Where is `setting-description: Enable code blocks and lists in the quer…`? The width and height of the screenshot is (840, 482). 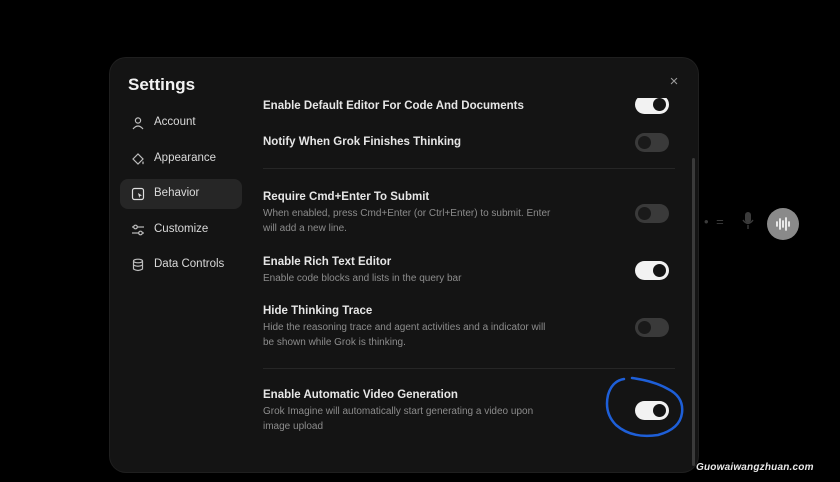
setting-description: Enable code blocks and lists in the quer… is located at coordinates (362, 278).